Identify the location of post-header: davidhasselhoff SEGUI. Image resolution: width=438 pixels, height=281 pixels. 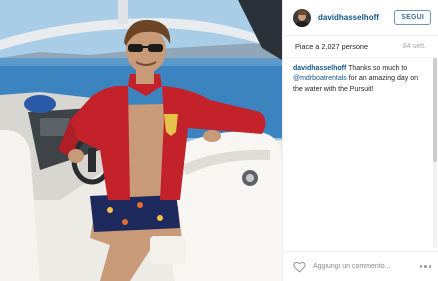
(360, 18).